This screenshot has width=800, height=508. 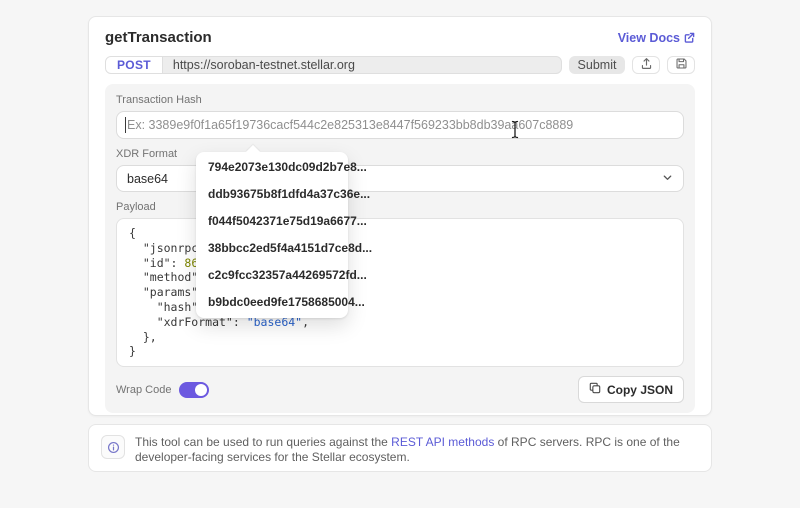 I want to click on wrap-code-toggle, so click(x=194, y=389).